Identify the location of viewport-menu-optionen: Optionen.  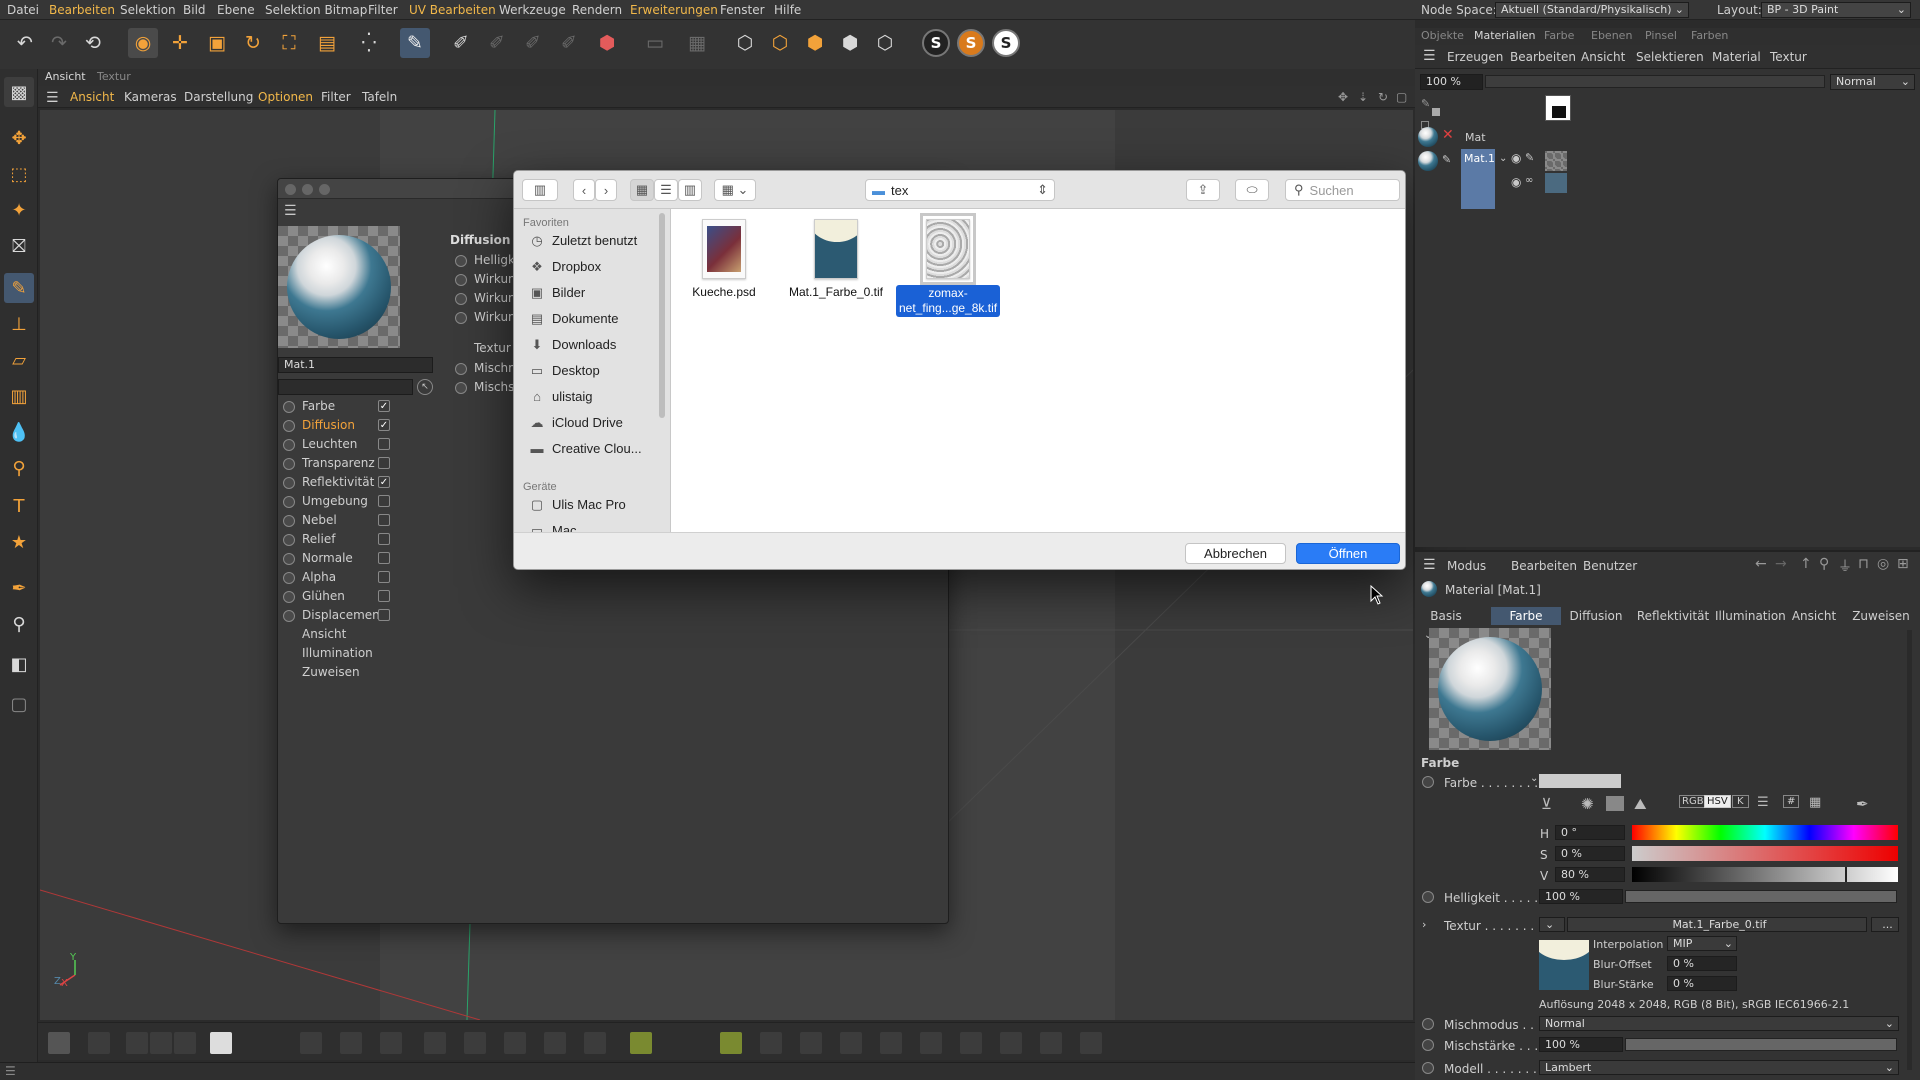
(285, 97).